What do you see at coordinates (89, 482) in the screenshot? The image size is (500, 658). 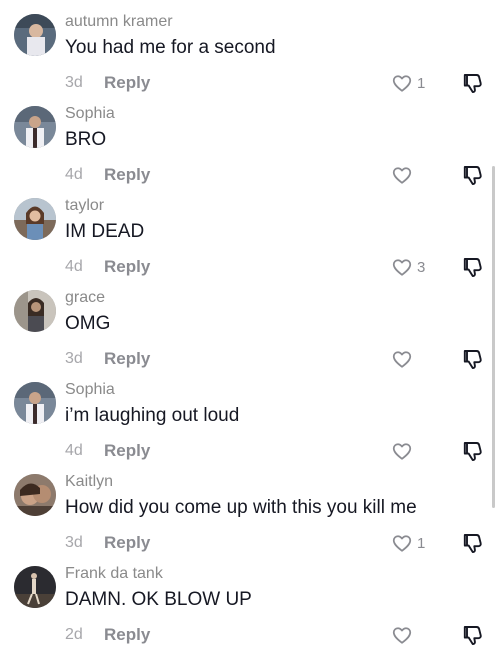 I see `comment-username: Kaitlyn` at bounding box center [89, 482].